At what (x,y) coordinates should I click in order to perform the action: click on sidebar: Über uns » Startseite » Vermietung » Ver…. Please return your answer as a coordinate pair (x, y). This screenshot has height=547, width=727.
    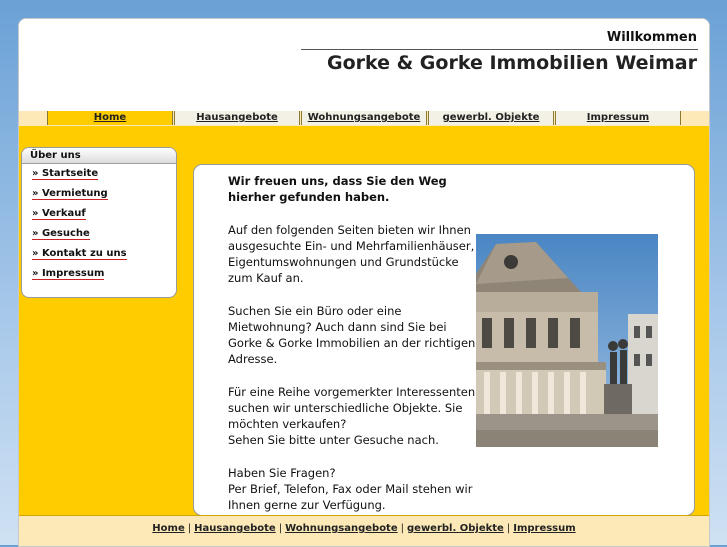
    Looking at the image, I should click on (99, 222).